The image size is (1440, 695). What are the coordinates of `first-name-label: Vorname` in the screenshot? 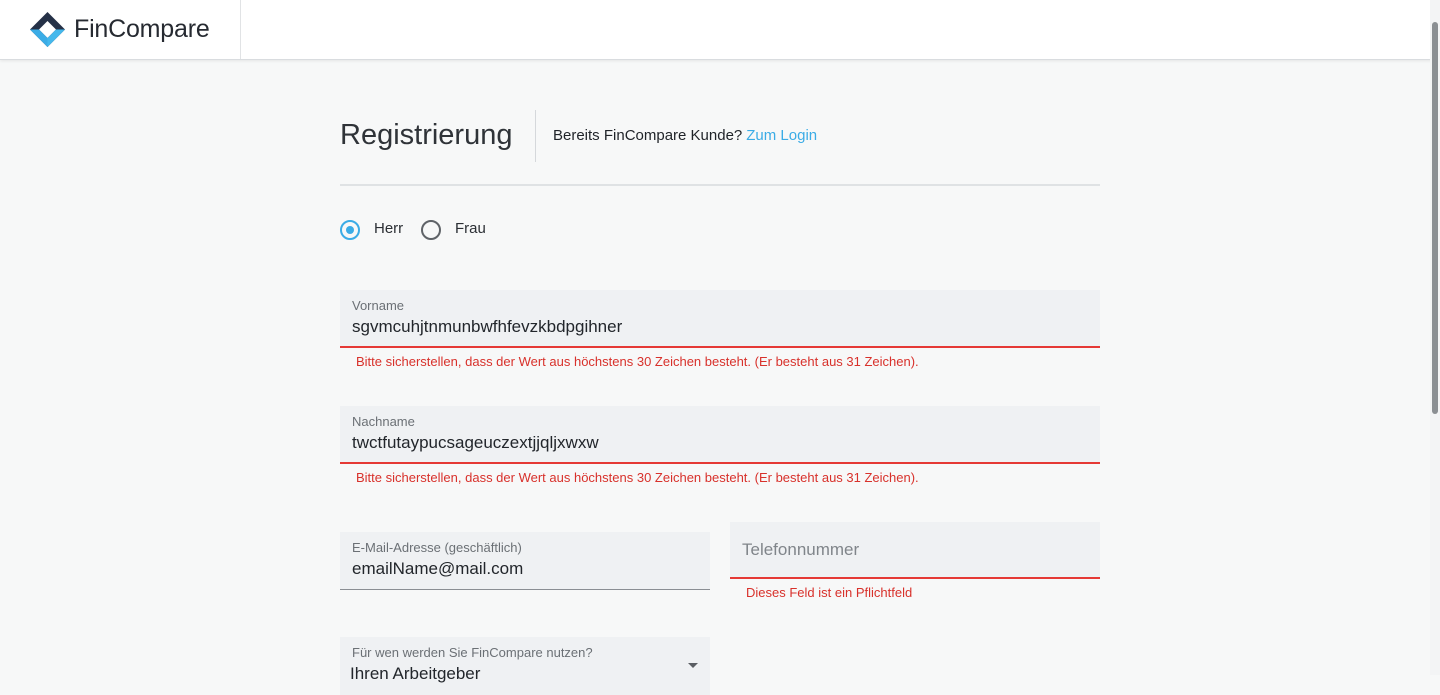 It's located at (378, 305).